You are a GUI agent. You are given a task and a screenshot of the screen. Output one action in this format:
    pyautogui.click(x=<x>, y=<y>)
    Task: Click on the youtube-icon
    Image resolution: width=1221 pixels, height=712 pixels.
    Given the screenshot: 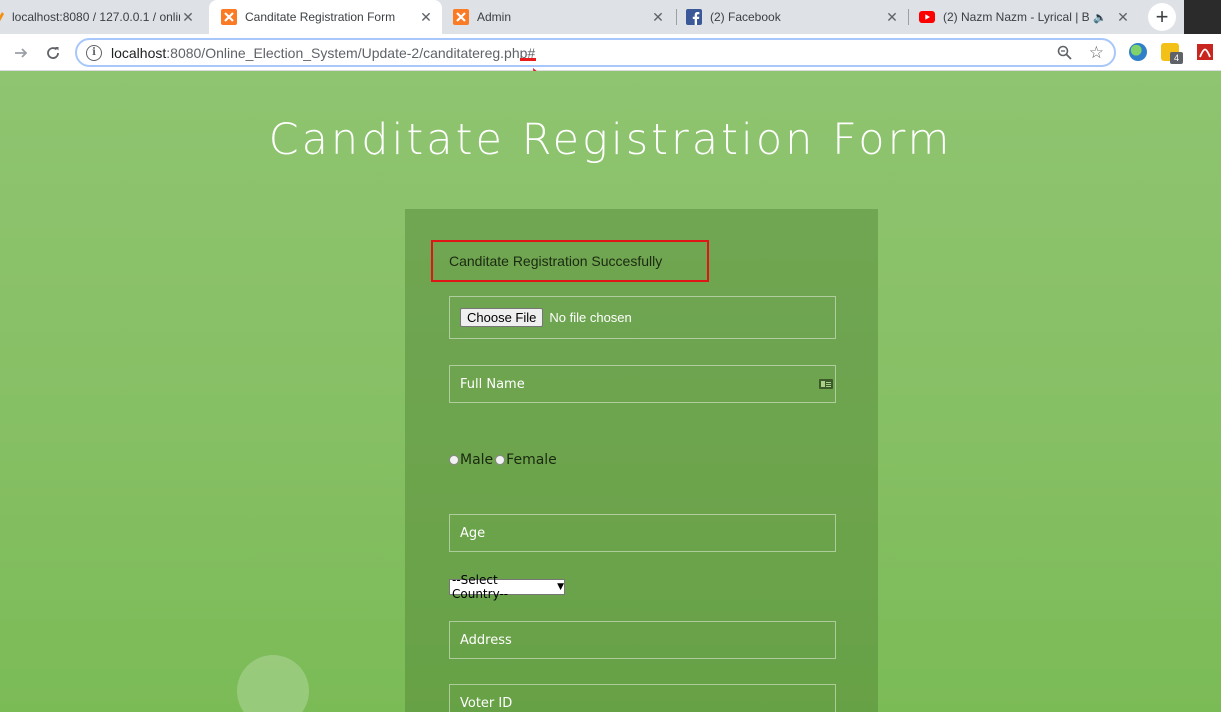 What is the action you would take?
    pyautogui.click(x=927, y=17)
    